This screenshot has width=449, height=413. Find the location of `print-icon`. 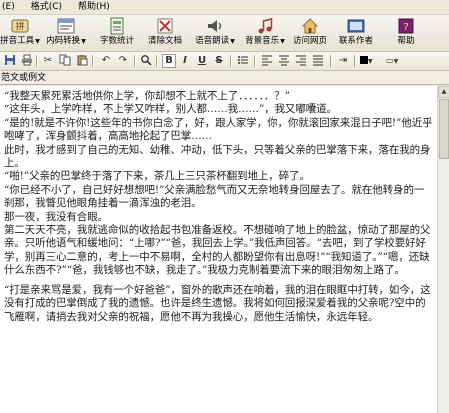

print-icon is located at coordinates (27, 61).